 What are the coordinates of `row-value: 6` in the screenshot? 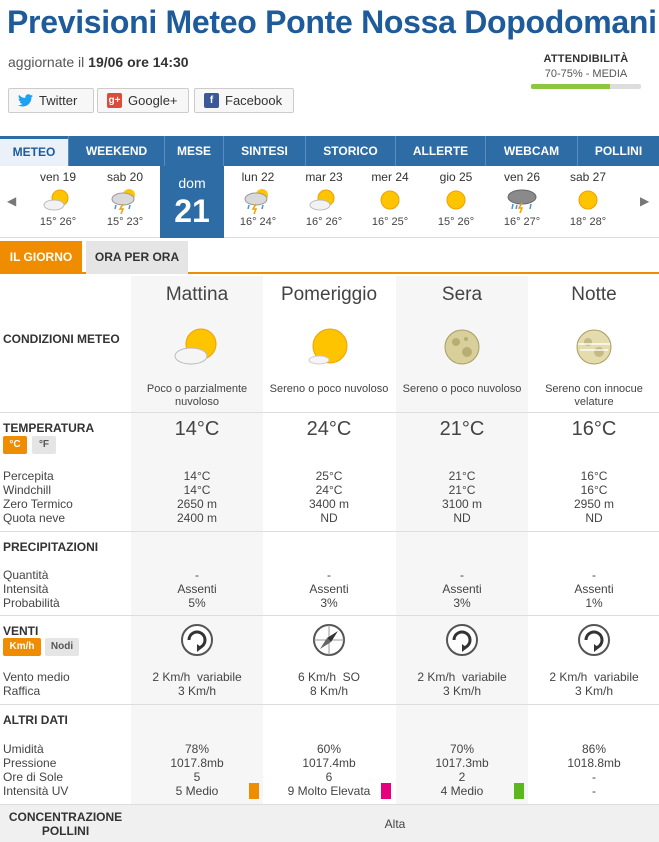 It's located at (329, 777).